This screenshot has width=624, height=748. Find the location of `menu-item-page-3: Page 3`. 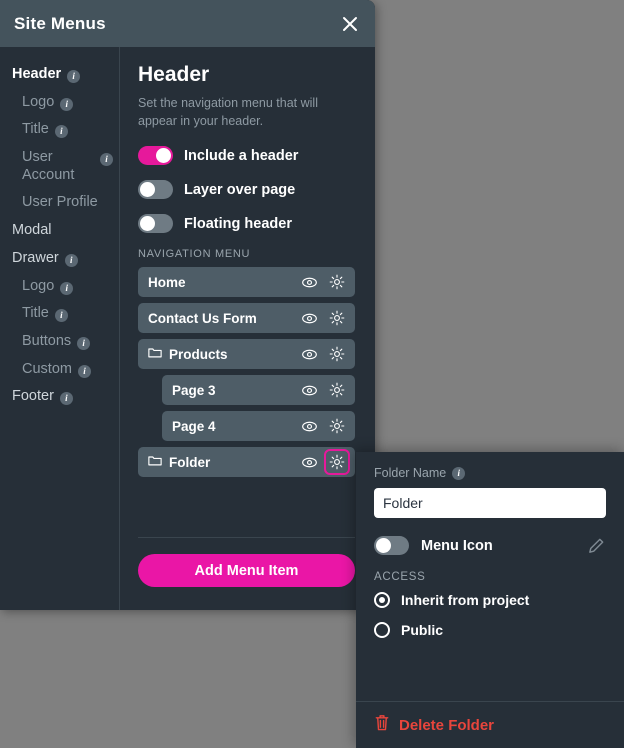

menu-item-page-3: Page 3 is located at coordinates (258, 390).